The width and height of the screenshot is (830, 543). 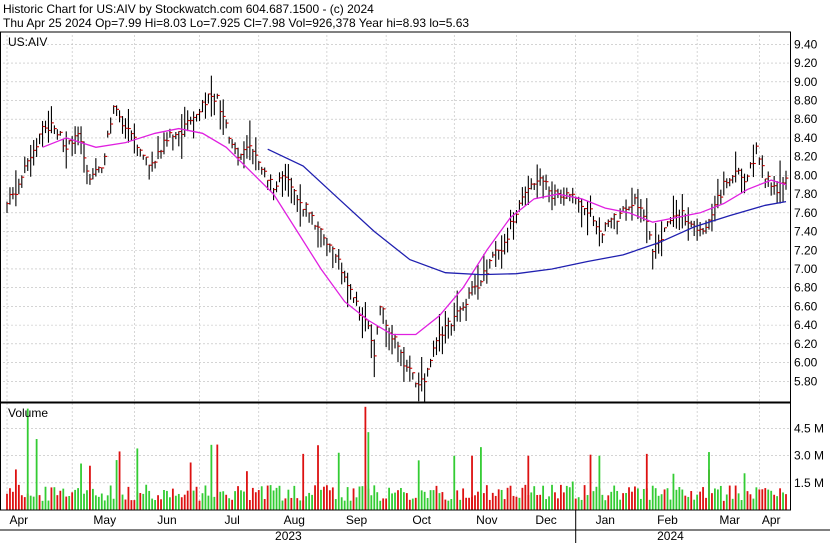 I want to click on year-tick-label: 2024, so click(x=670, y=536).